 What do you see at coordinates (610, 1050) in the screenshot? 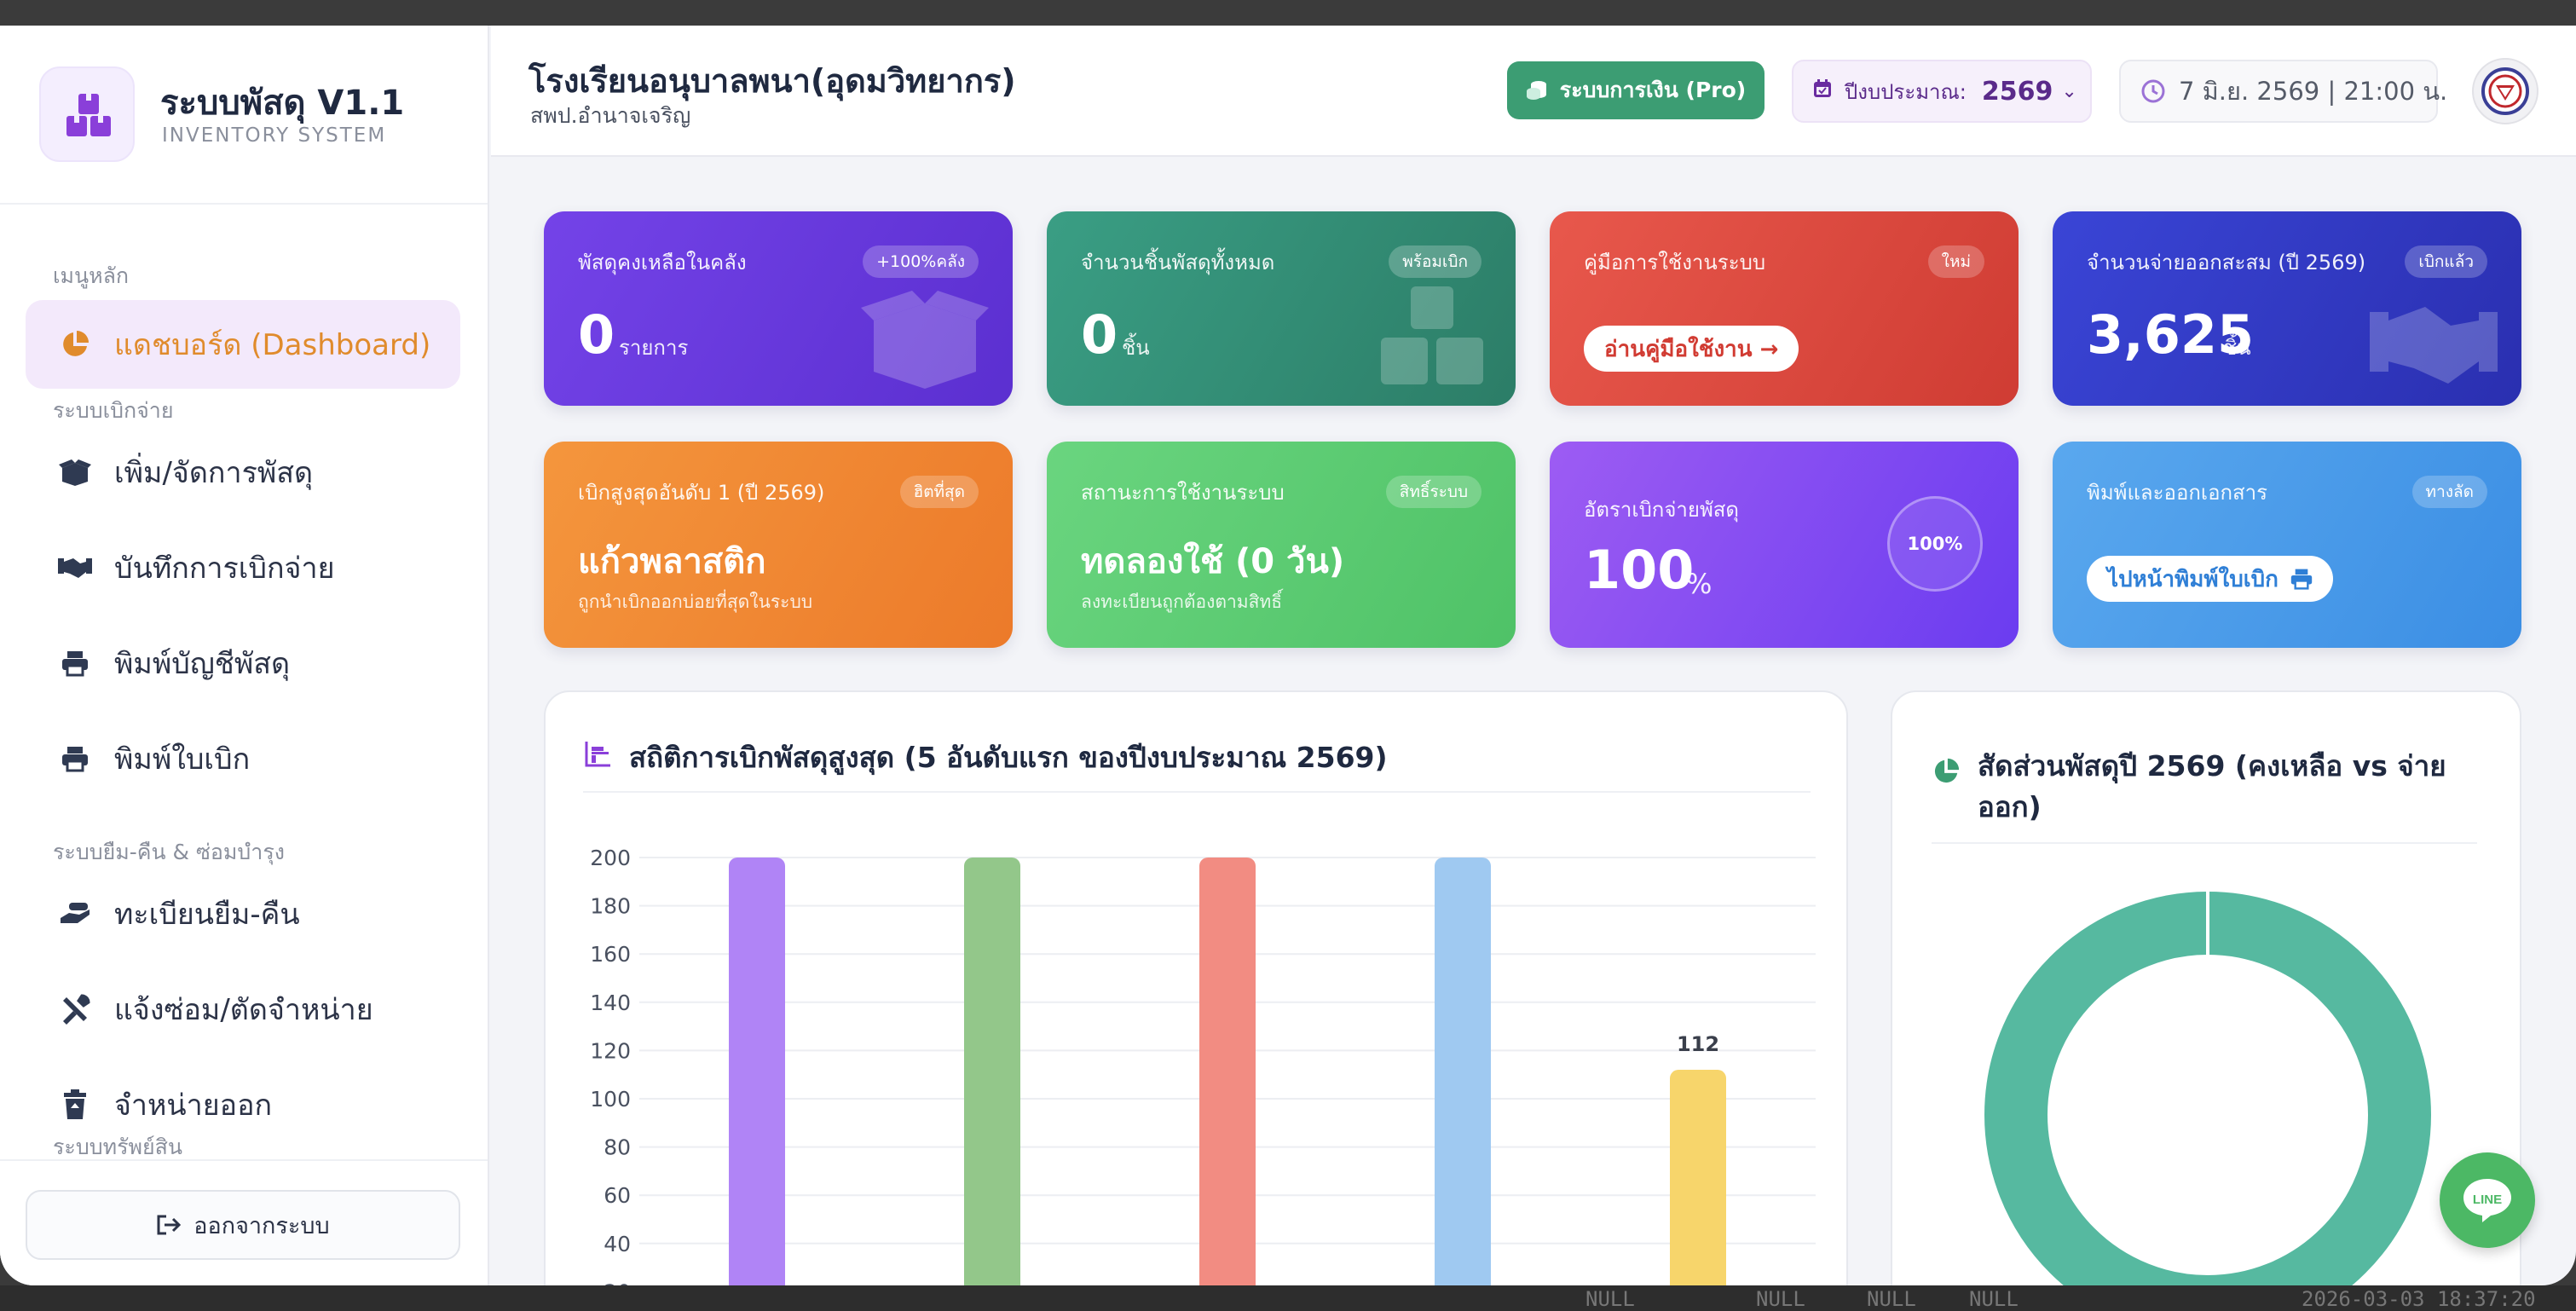
I see `y-tick-label: 120` at bounding box center [610, 1050].